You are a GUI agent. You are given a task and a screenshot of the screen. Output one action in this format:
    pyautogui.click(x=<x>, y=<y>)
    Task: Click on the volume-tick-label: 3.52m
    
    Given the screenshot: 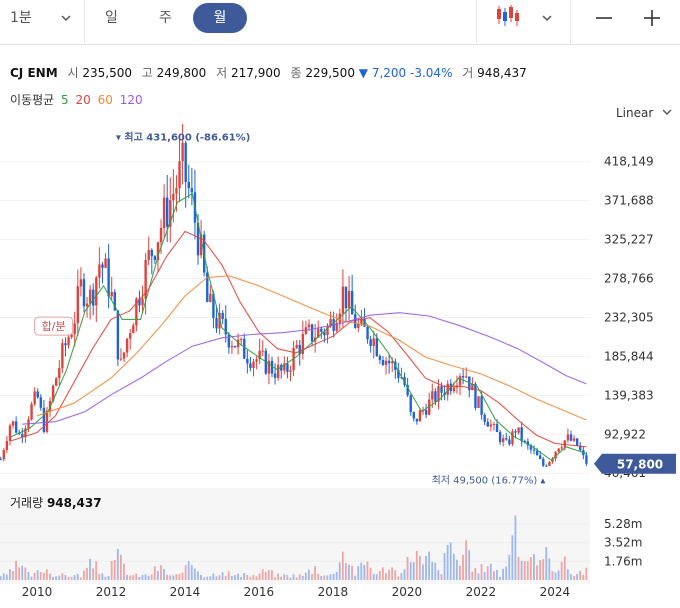 What is the action you would take?
    pyautogui.click(x=623, y=543)
    